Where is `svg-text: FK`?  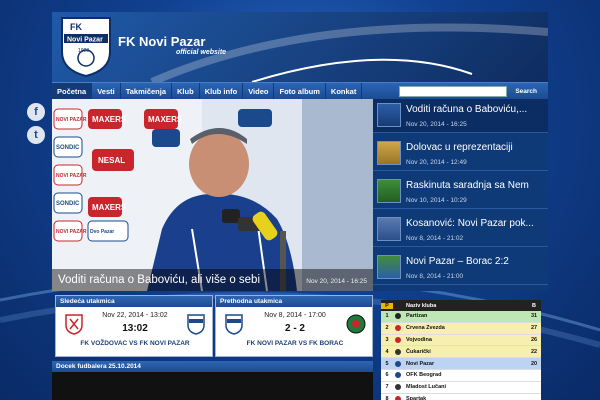
svg-text: FK is located at coordinates (76, 27).